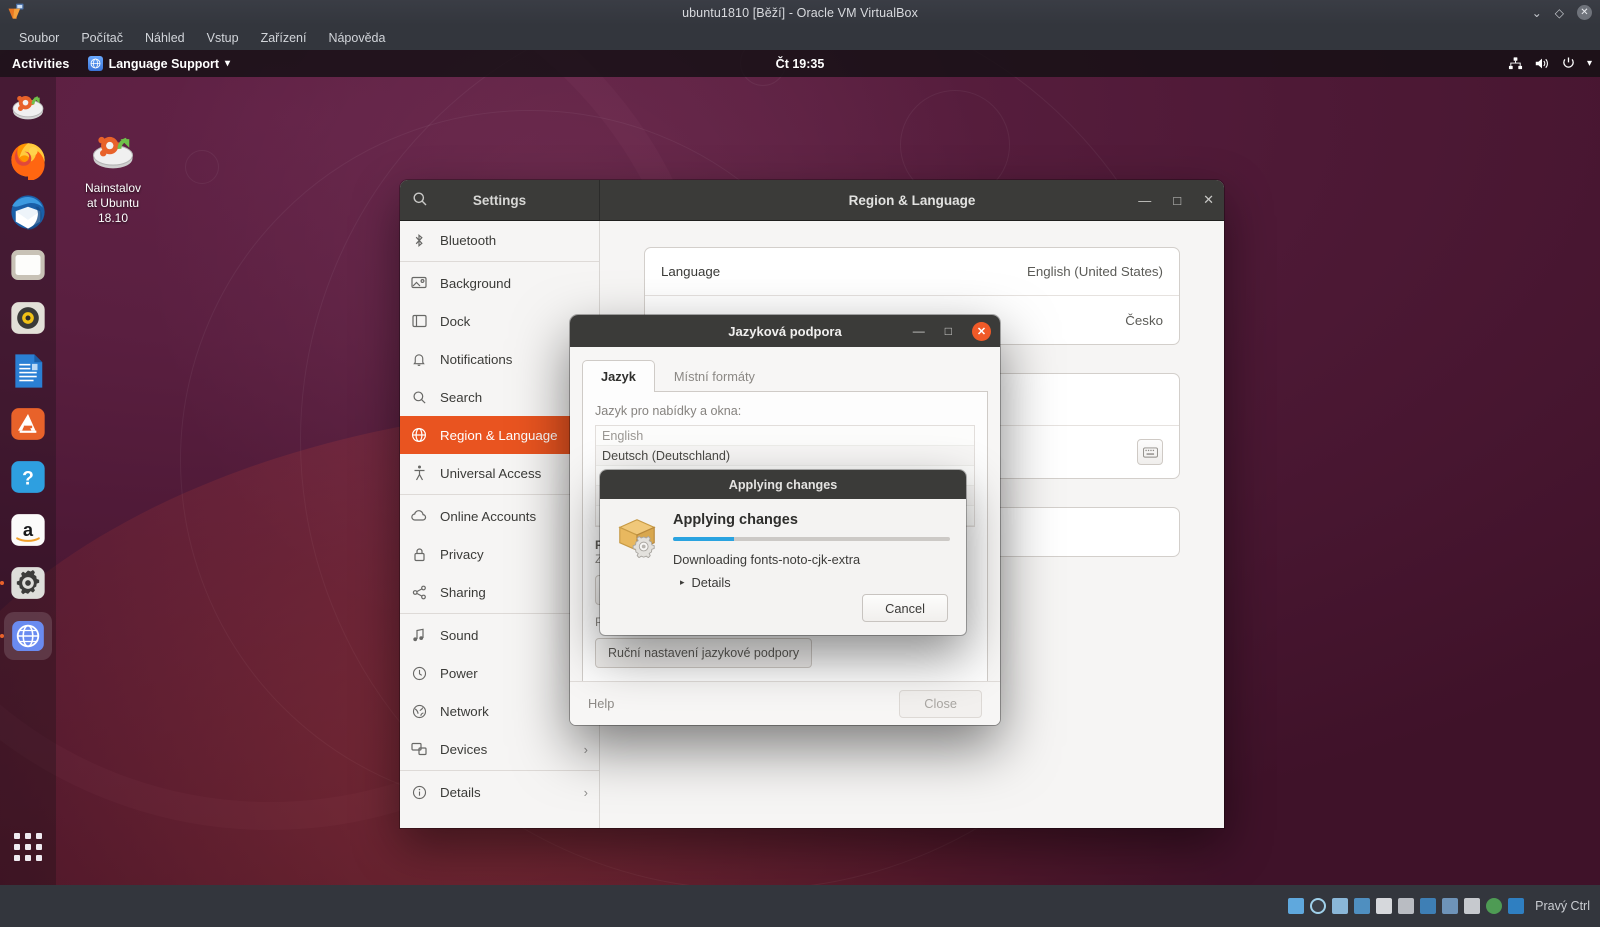  I want to click on vbox-restore-button: ◇, so click(1559, 13).